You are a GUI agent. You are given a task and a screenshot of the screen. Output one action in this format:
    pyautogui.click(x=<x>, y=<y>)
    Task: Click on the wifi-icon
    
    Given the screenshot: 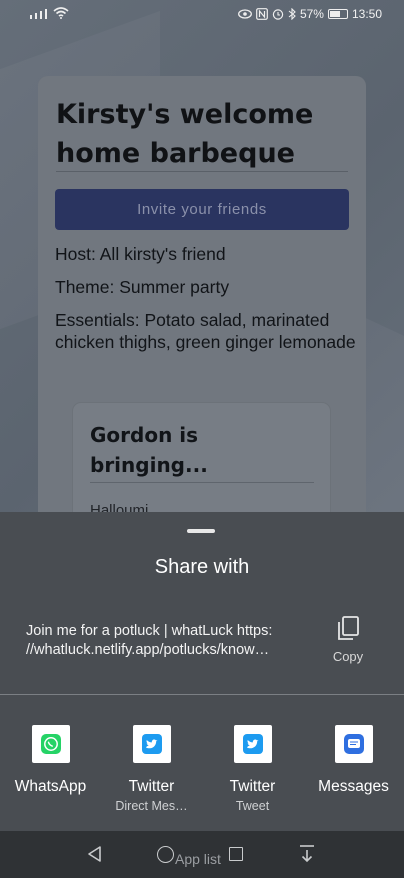 What is the action you would take?
    pyautogui.click(x=61, y=13)
    